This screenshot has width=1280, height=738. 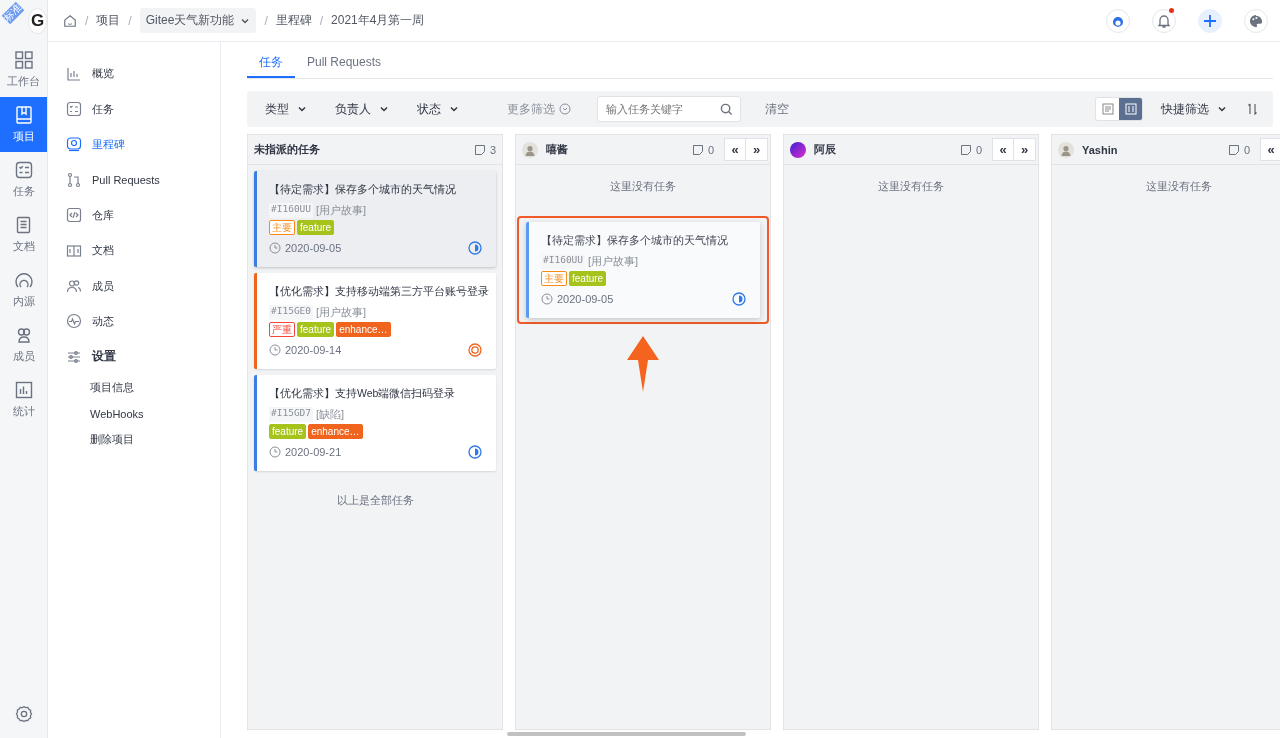 What do you see at coordinates (293, 20) in the screenshot?
I see `breadcrumb-link: 里程碑` at bounding box center [293, 20].